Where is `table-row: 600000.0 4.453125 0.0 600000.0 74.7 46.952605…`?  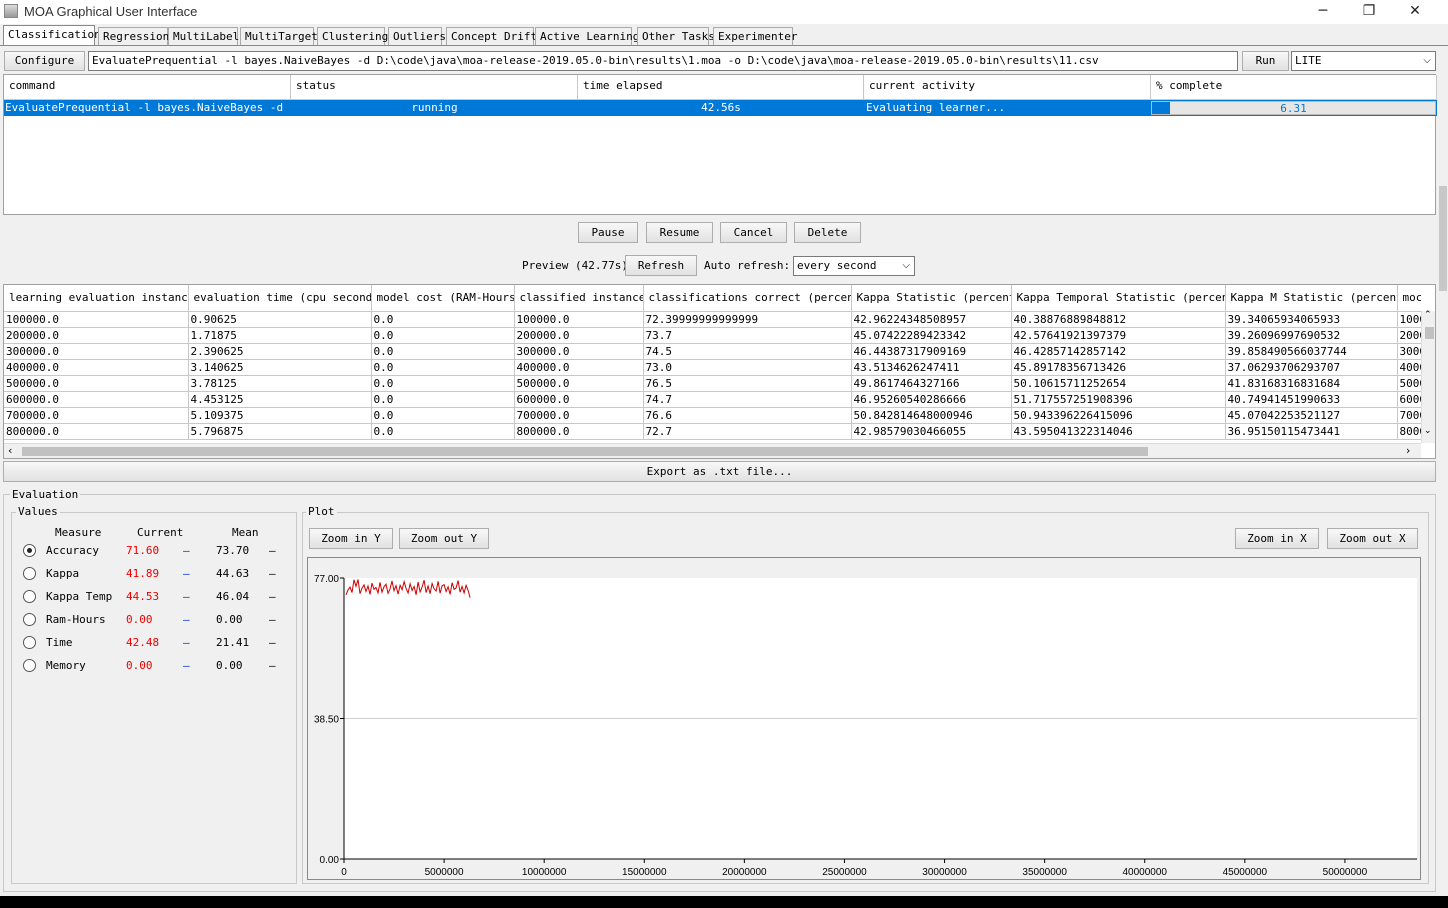 table-row: 600000.0 4.453125 0.0 600000.0 74.7 46.952605… is located at coordinates (712, 399).